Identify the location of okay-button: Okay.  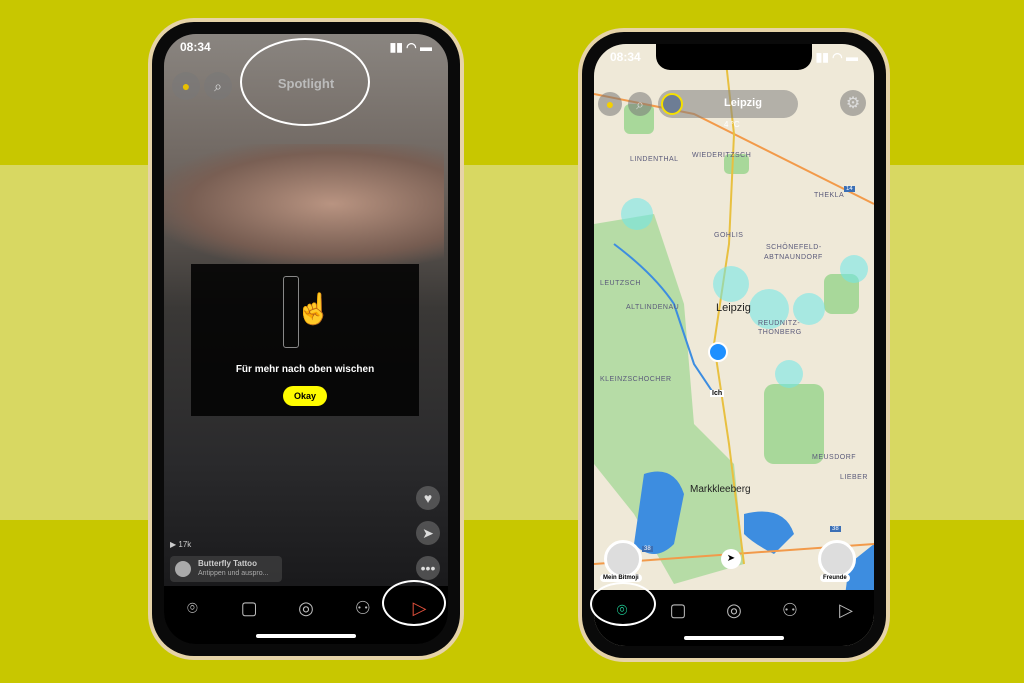
(305, 396).